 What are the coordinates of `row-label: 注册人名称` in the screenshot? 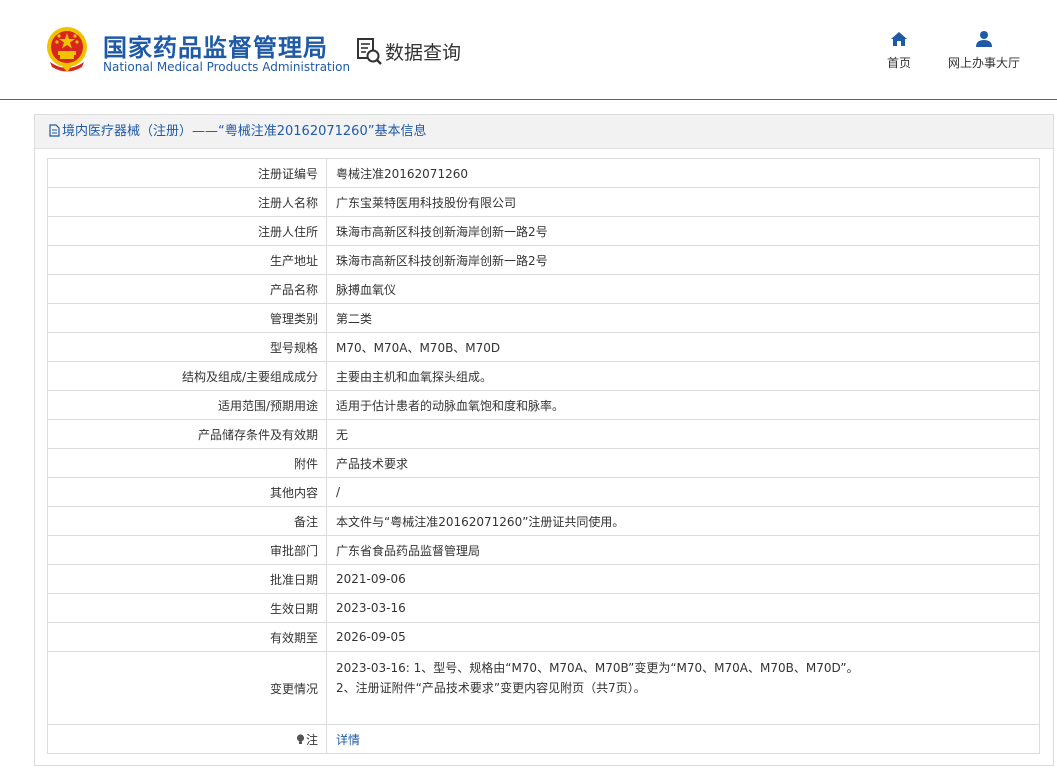 It's located at (187, 202).